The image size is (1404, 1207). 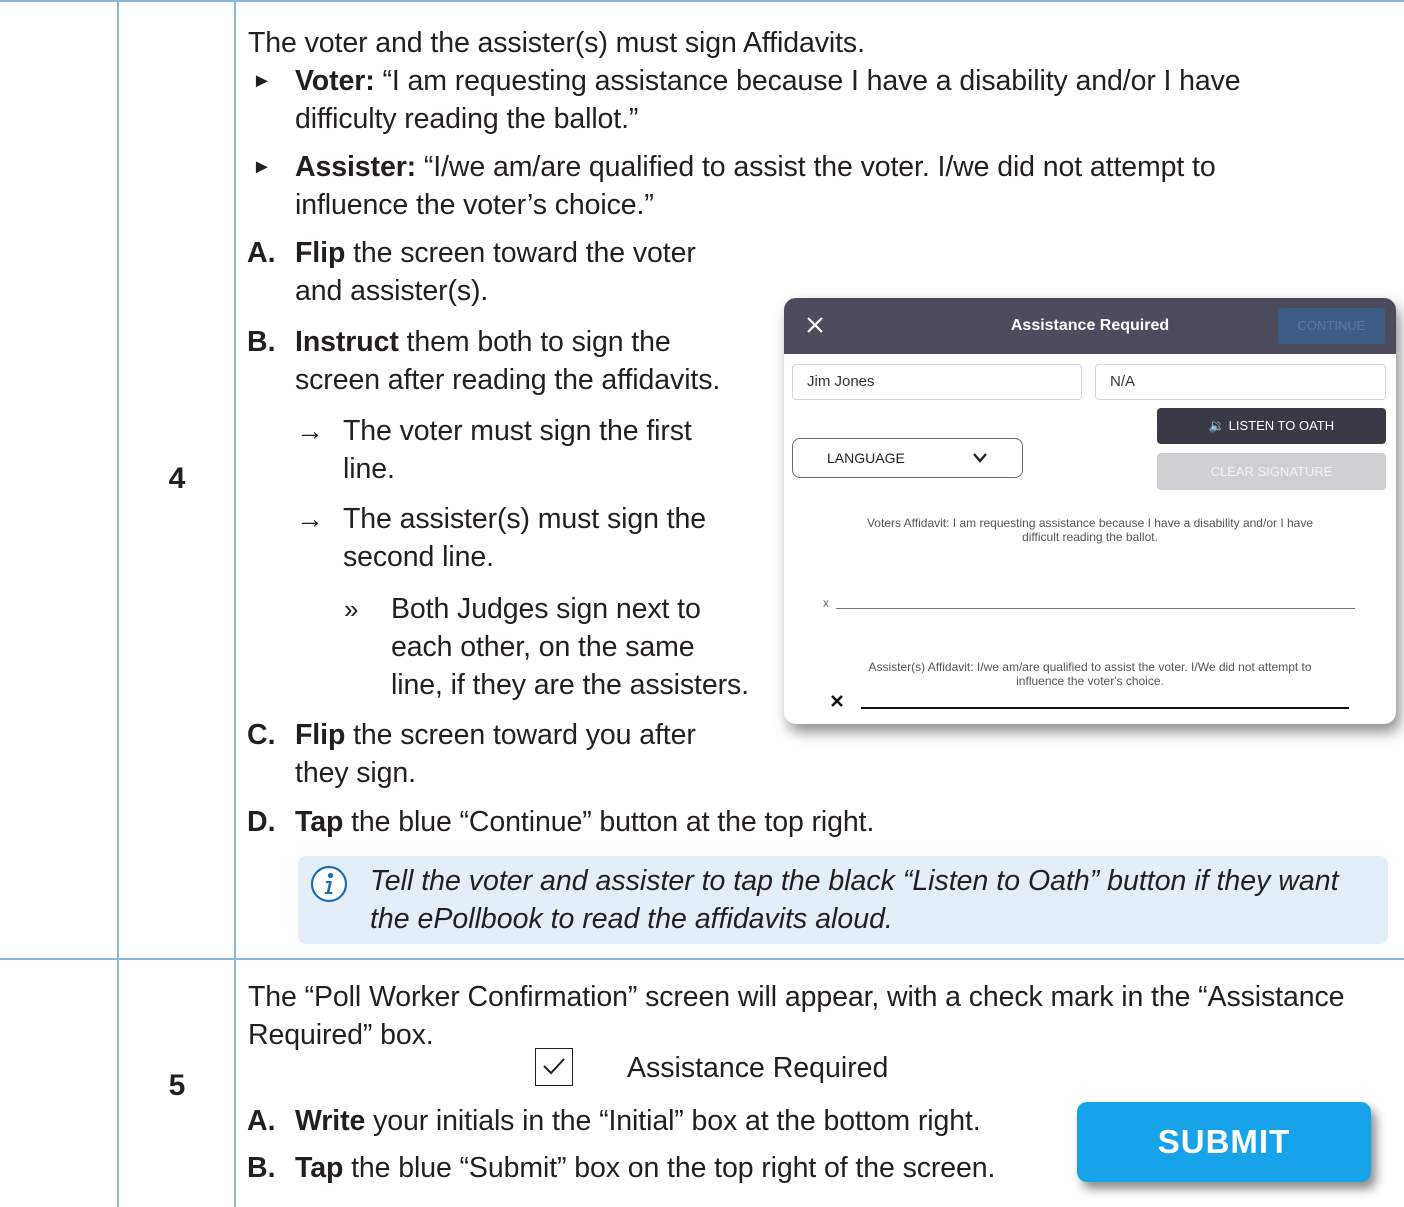 What do you see at coordinates (702, 959) in the screenshot?
I see `table-row-divider` at bounding box center [702, 959].